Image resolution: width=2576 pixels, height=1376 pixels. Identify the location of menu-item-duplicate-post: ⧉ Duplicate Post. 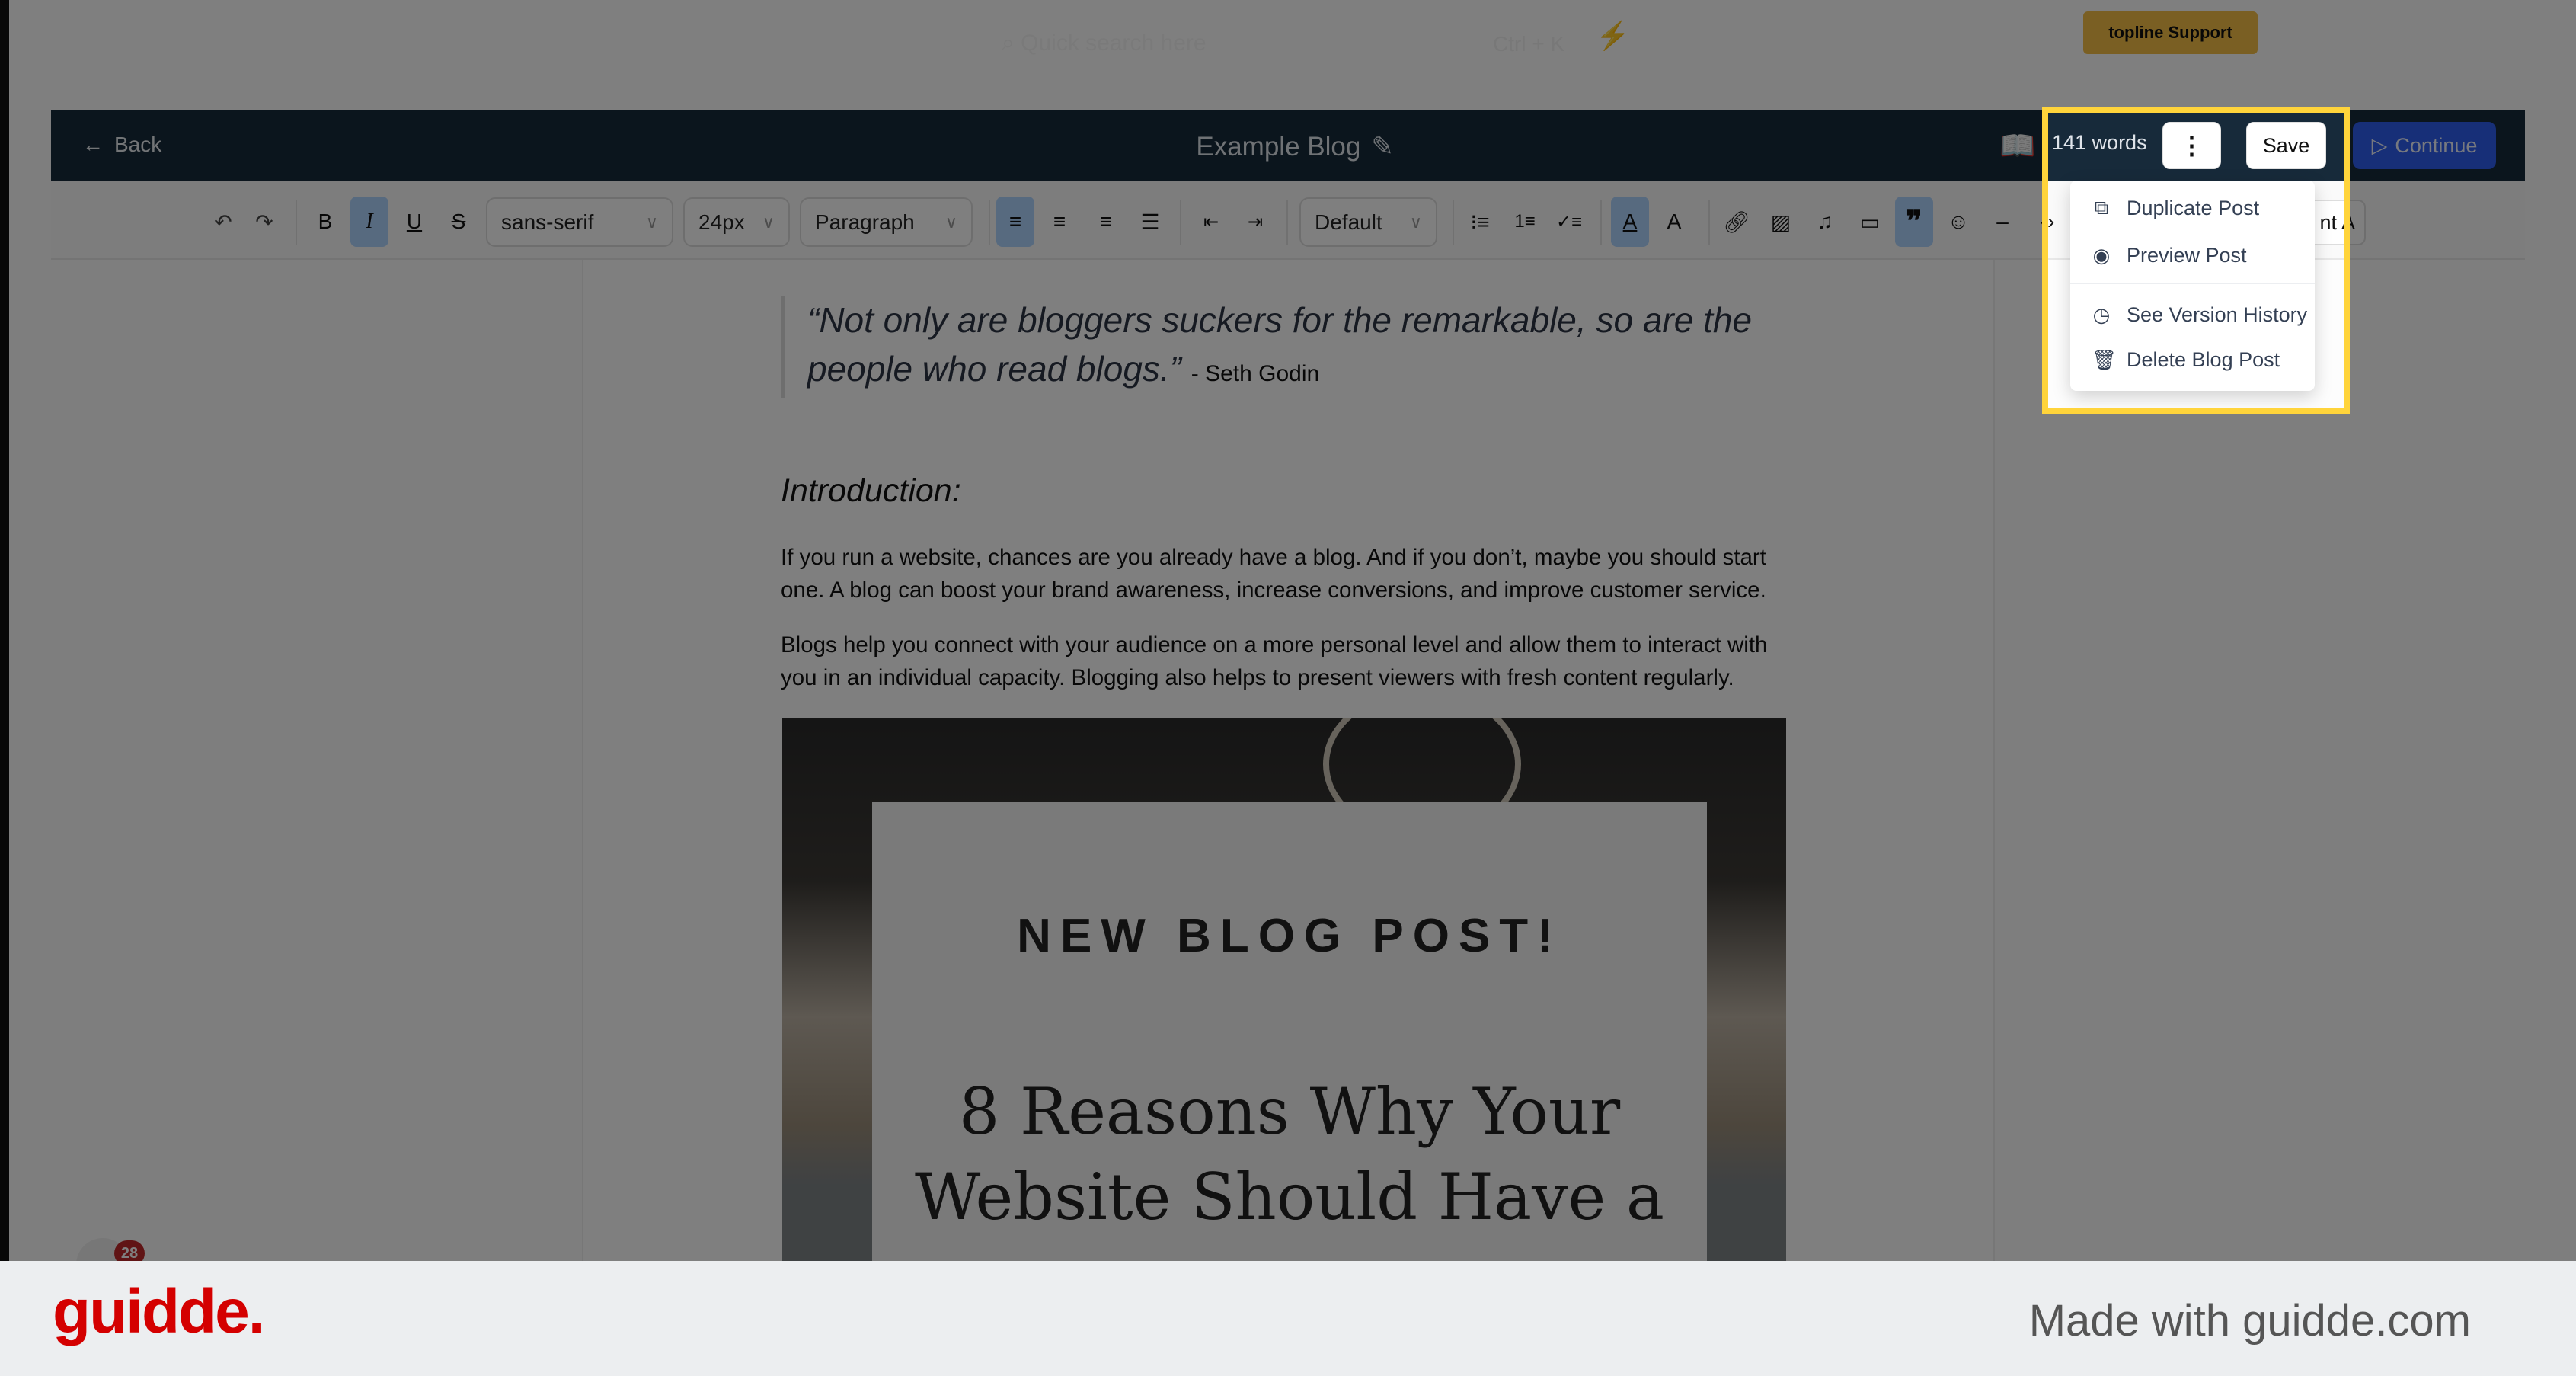
(2192, 208).